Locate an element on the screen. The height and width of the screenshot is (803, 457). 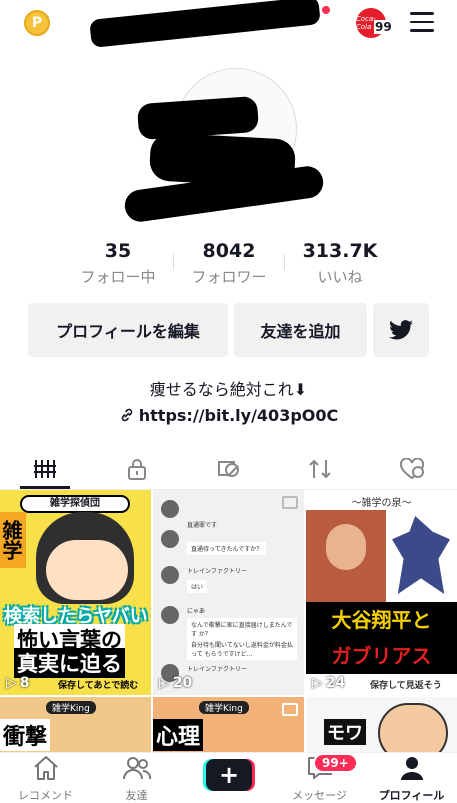
nav-friends-label: 友達 is located at coordinates (136, 795).